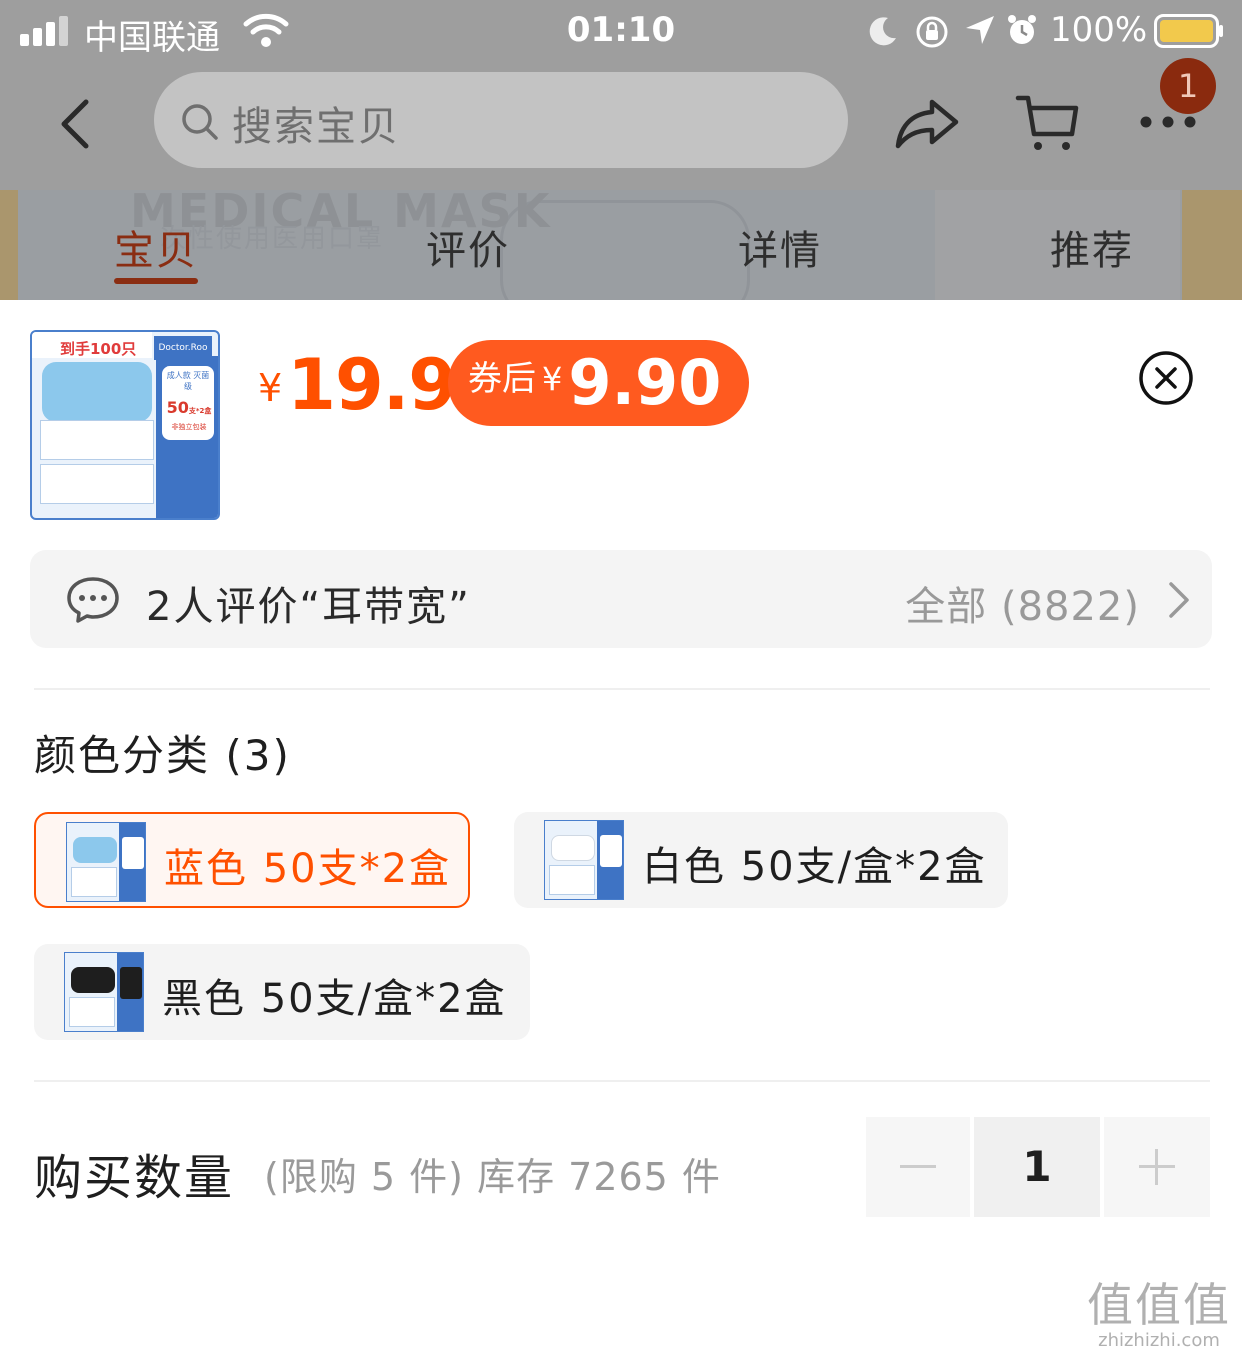  What do you see at coordinates (76, 124) in the screenshot?
I see `back-icon` at bounding box center [76, 124].